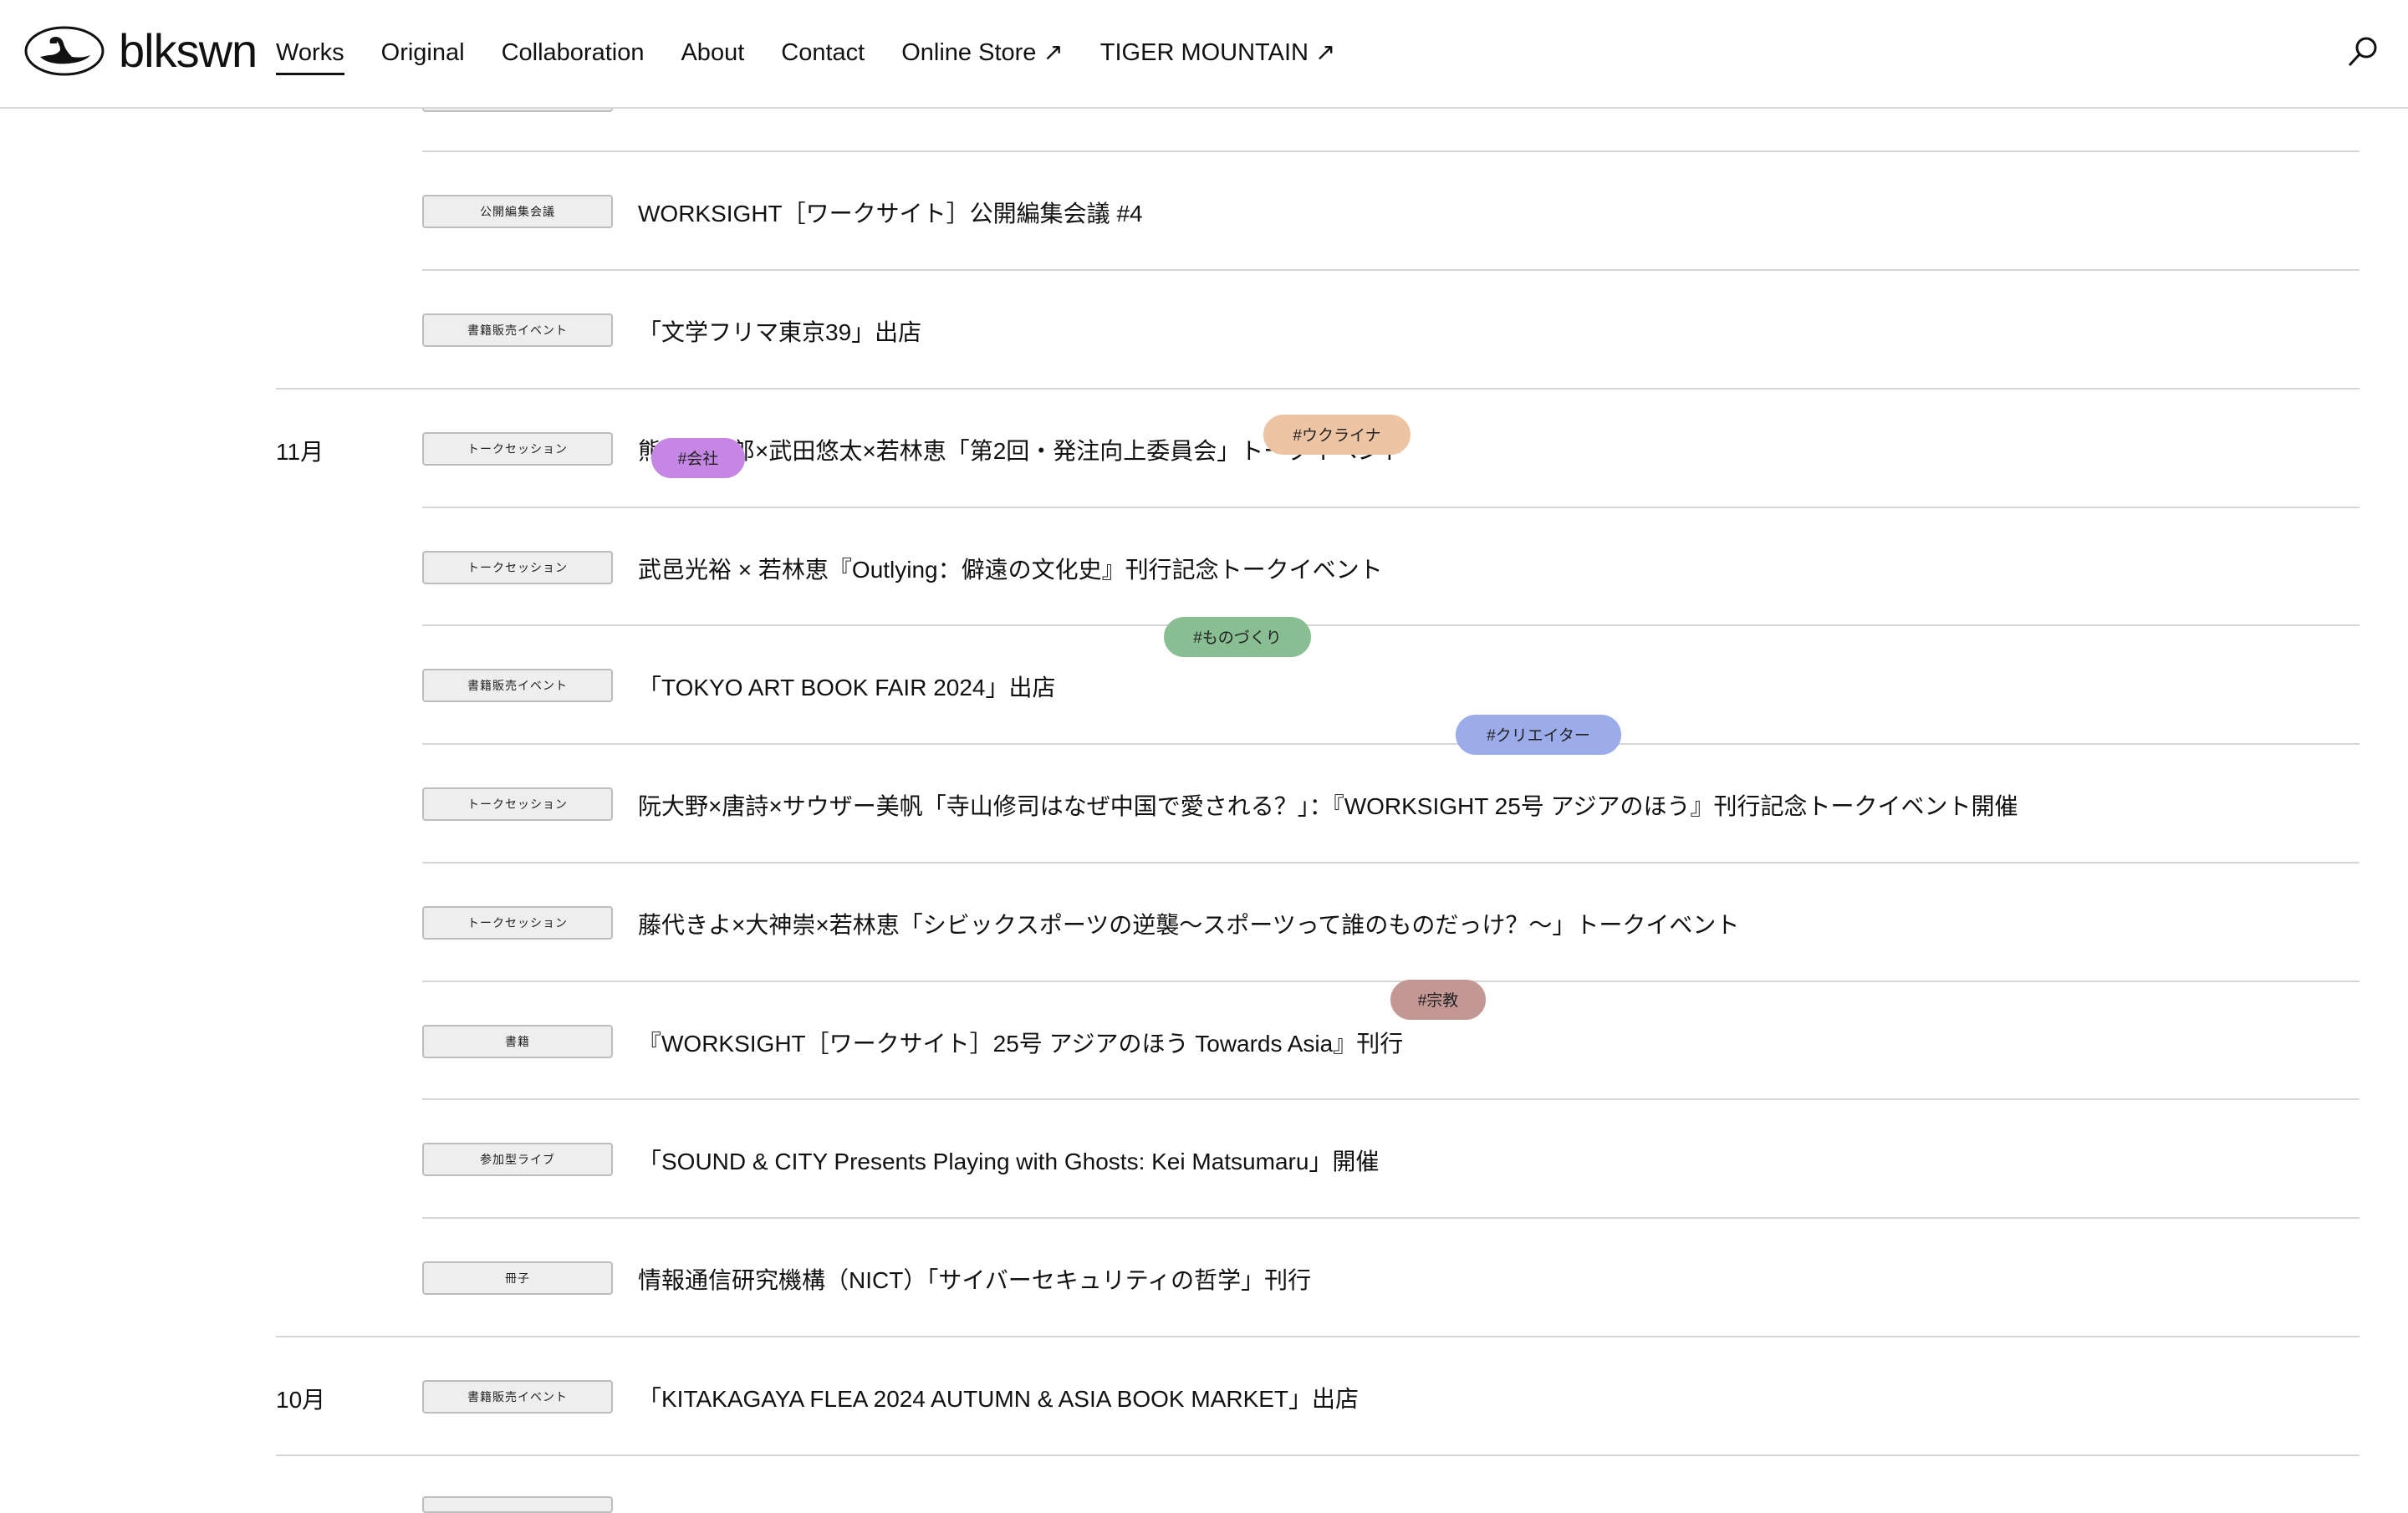 The height and width of the screenshot is (1513, 2408). What do you see at coordinates (310, 56) in the screenshot?
I see `nav-works: Works` at bounding box center [310, 56].